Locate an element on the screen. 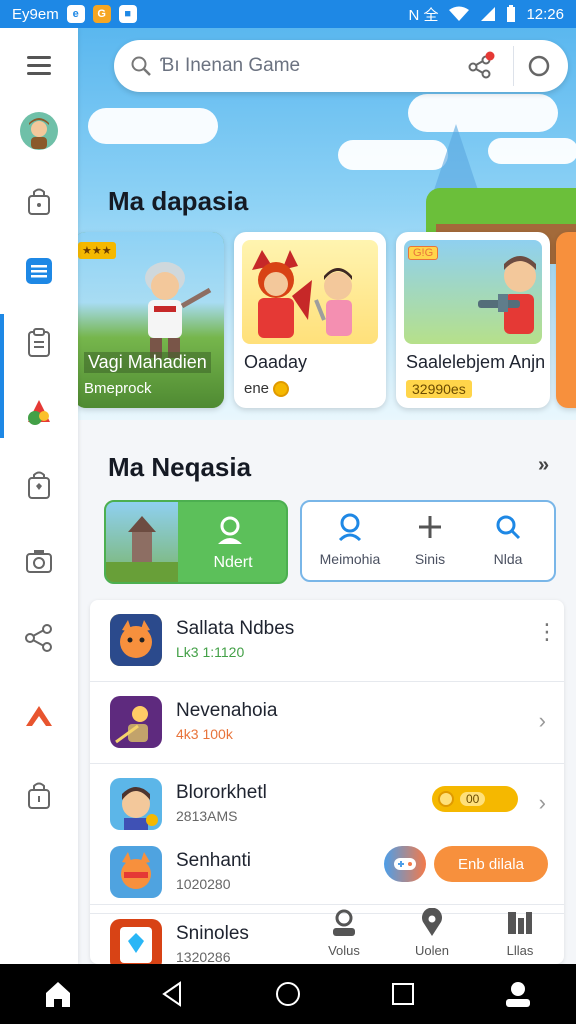 The image size is (576, 1024). list-icon is located at coordinates (39, 271).